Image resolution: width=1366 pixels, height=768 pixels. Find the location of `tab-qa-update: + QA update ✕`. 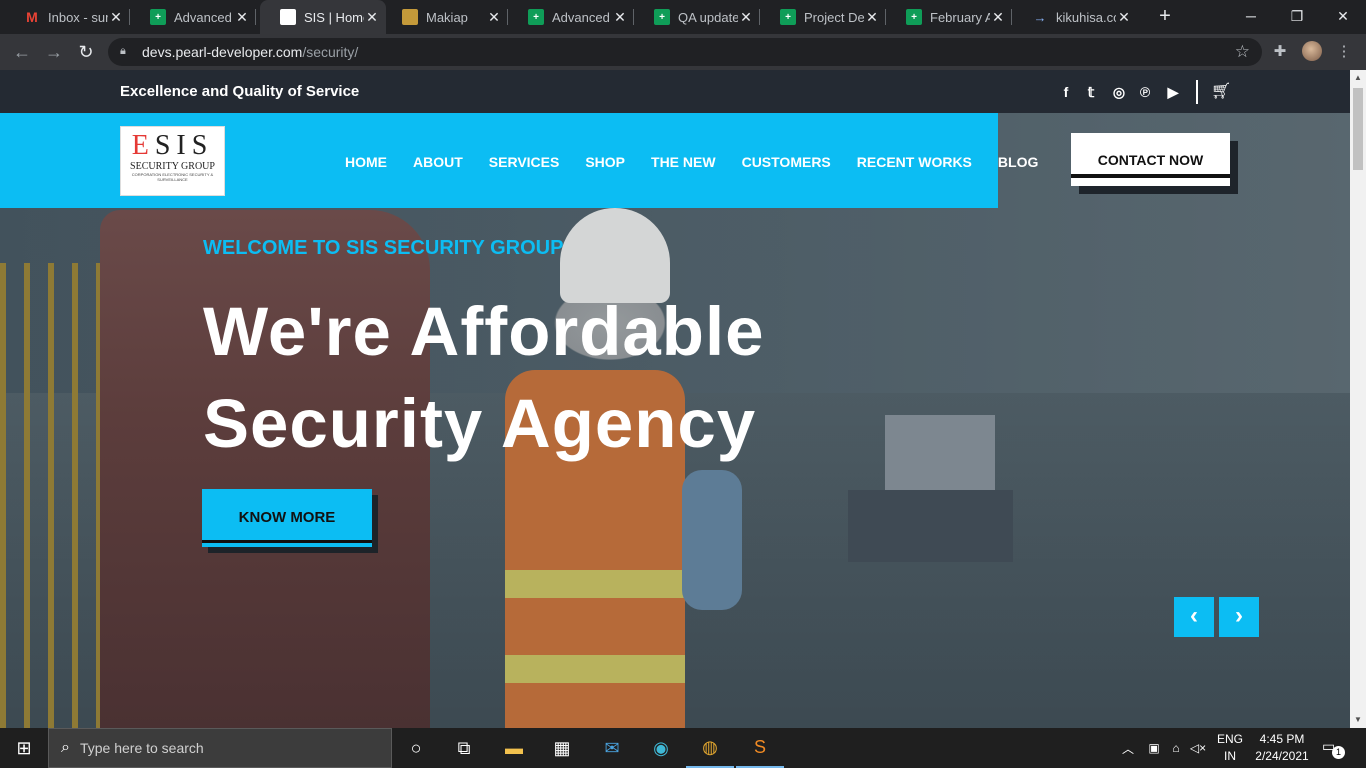

tab-qa-update: + QA update ✕ is located at coordinates (697, 17).